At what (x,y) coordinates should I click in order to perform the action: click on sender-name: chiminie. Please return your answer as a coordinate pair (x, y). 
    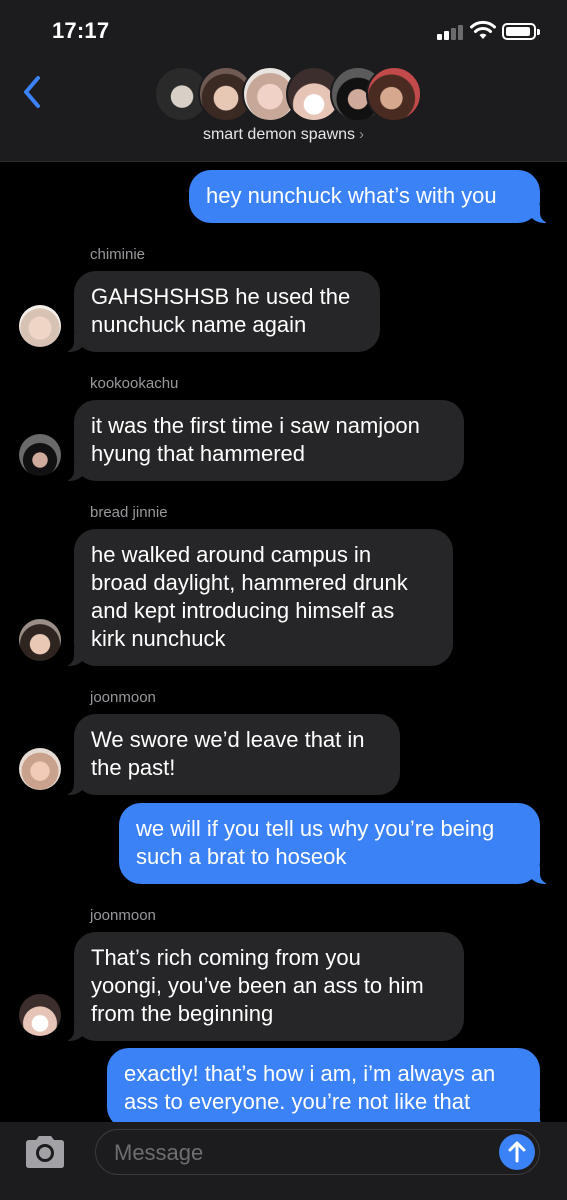
    Looking at the image, I should click on (118, 254).